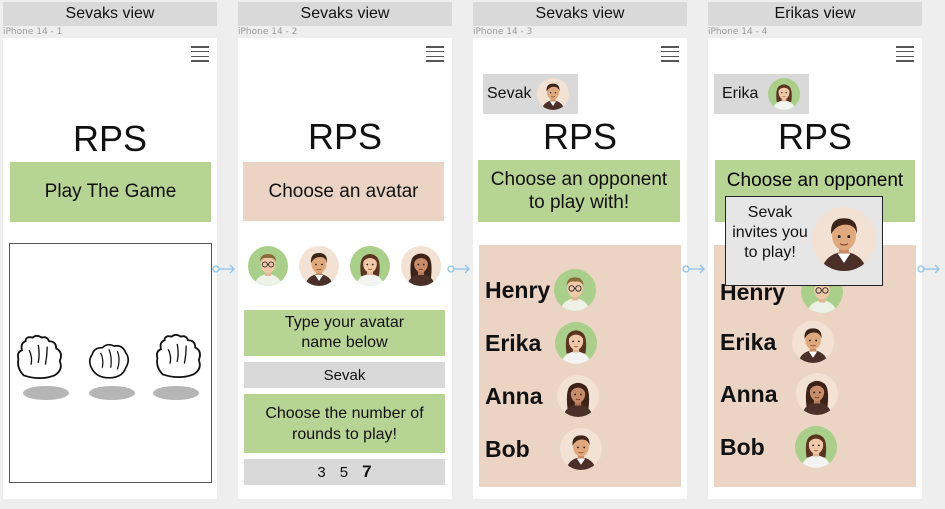 The height and width of the screenshot is (509, 945). I want to click on inviter-avatar, so click(844, 239).